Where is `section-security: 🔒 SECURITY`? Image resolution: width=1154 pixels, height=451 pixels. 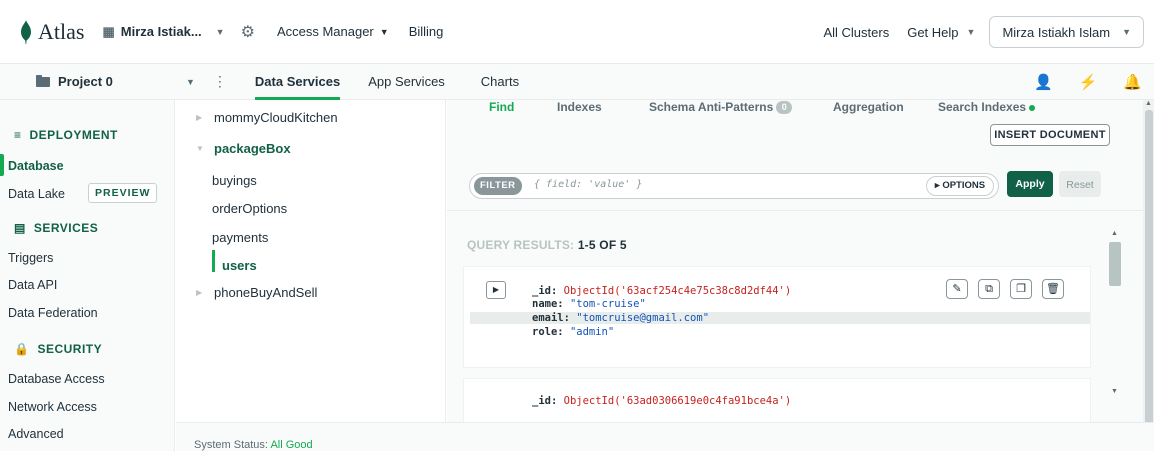
section-security: 🔒 SECURITY is located at coordinates (58, 349).